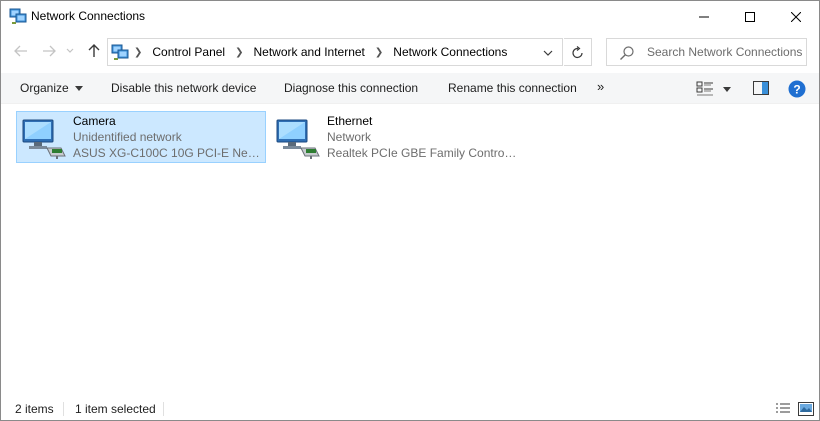  I want to click on minimize-icon, so click(704, 16).